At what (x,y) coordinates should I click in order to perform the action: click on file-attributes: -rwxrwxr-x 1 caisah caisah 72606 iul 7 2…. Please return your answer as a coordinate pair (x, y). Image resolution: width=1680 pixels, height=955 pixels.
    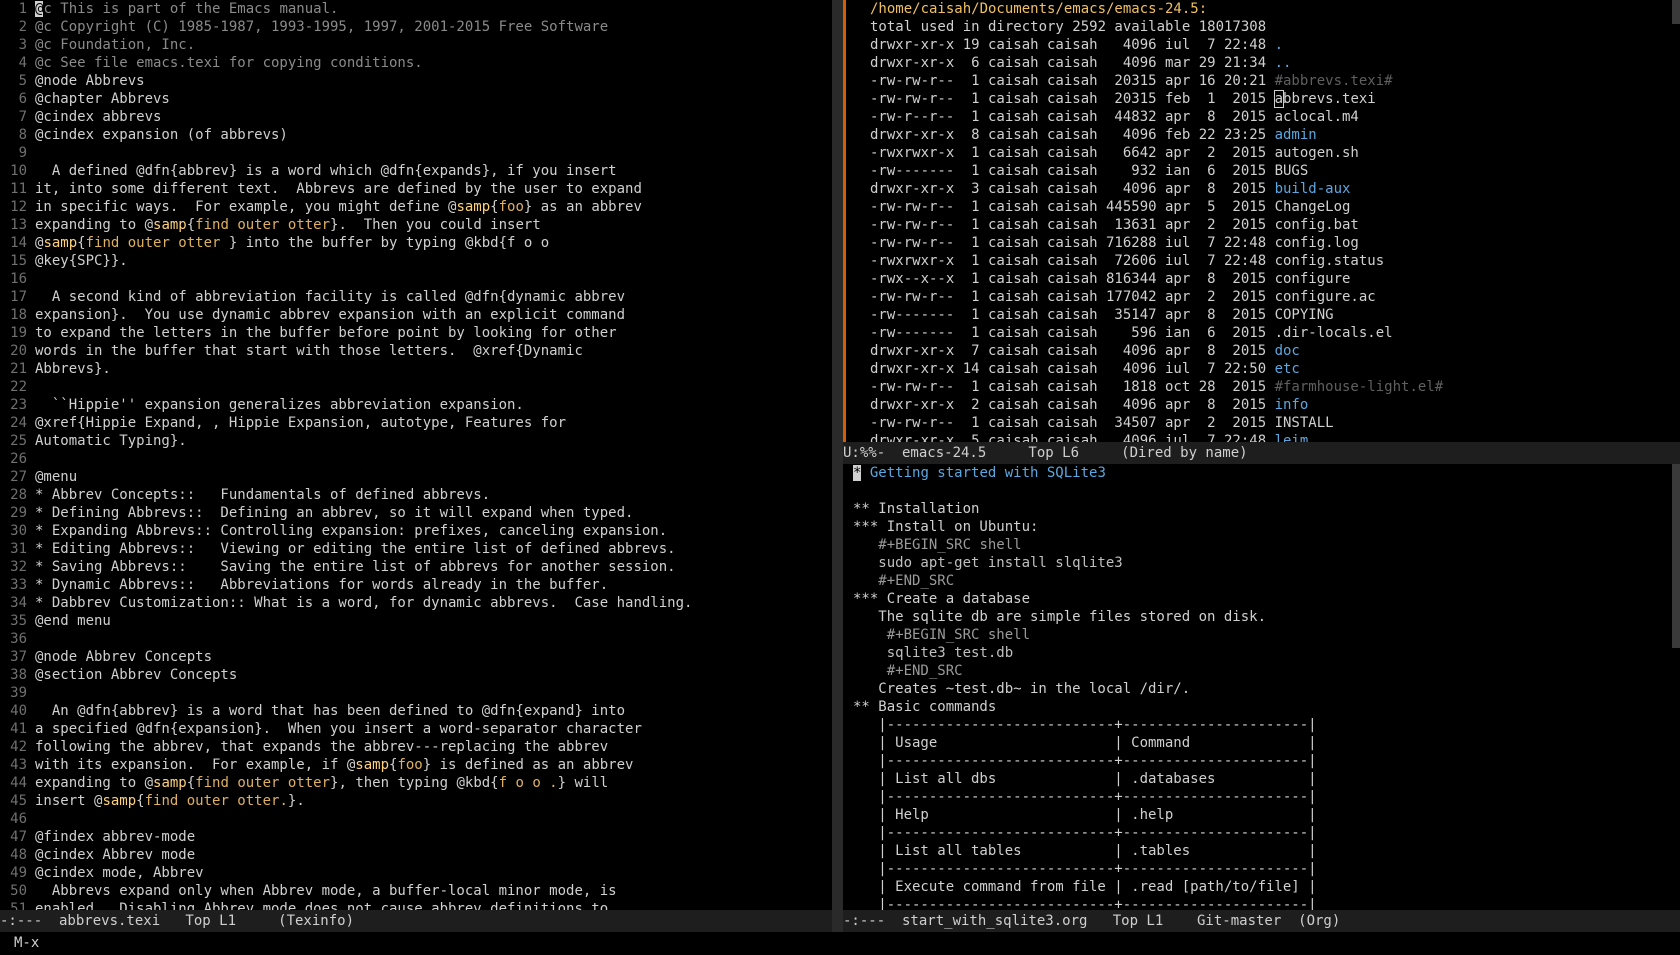
    Looking at the image, I should click on (1072, 261).